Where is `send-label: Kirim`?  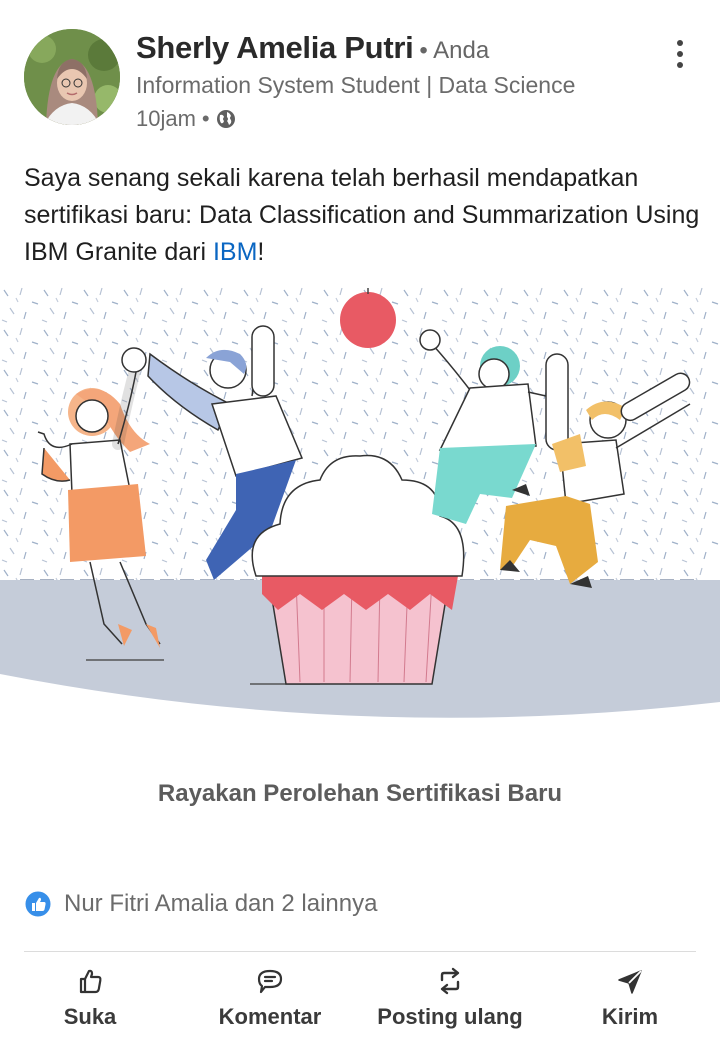 send-label: Kirim is located at coordinates (630, 1016).